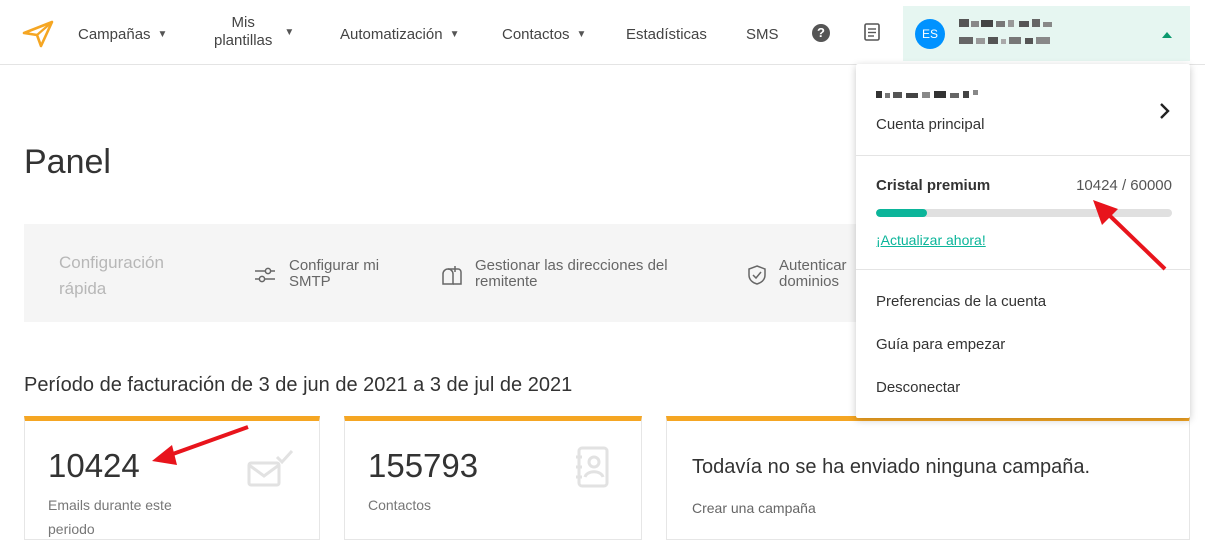 Image resolution: width=1205 pixels, height=555 pixels. I want to click on nav-sms-label: SMS, so click(762, 34).